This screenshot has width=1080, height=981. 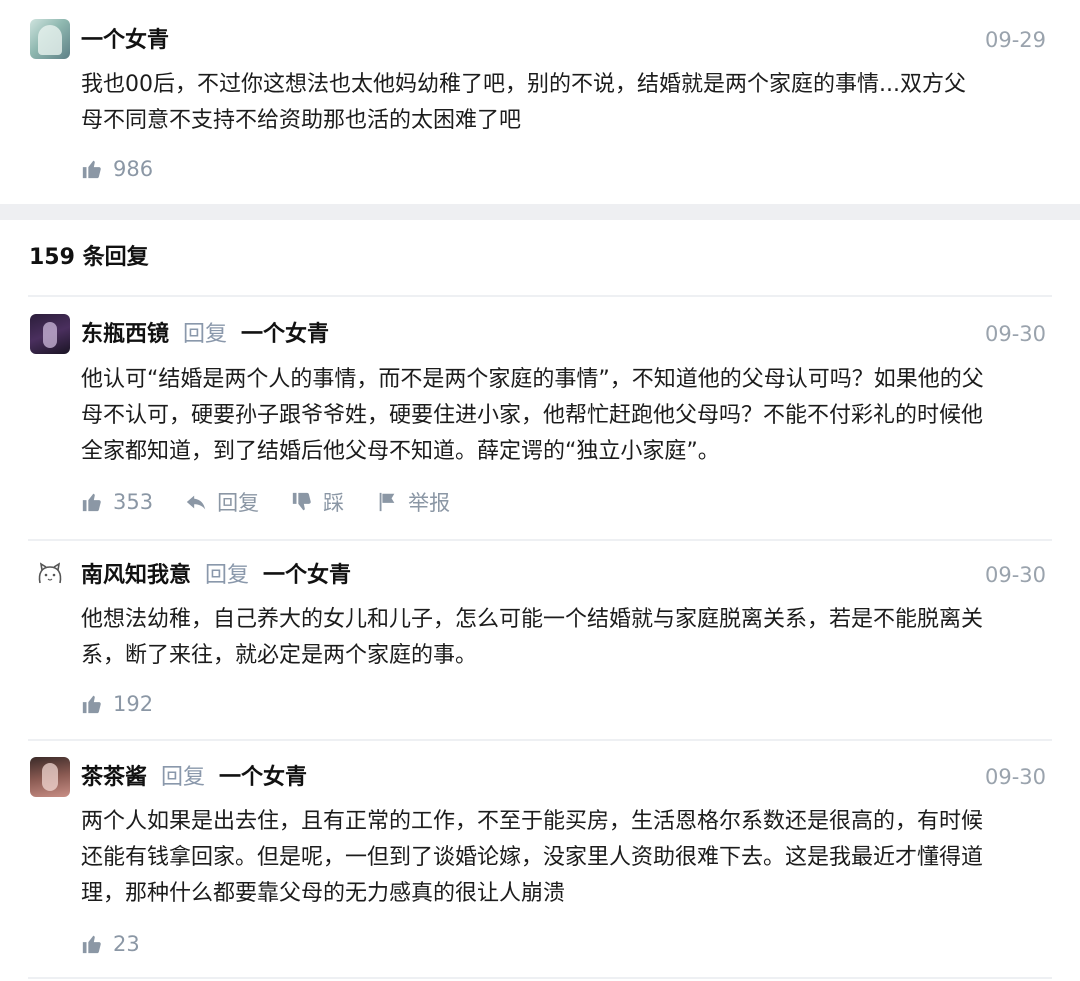 I want to click on like-button: 353, so click(x=117, y=502).